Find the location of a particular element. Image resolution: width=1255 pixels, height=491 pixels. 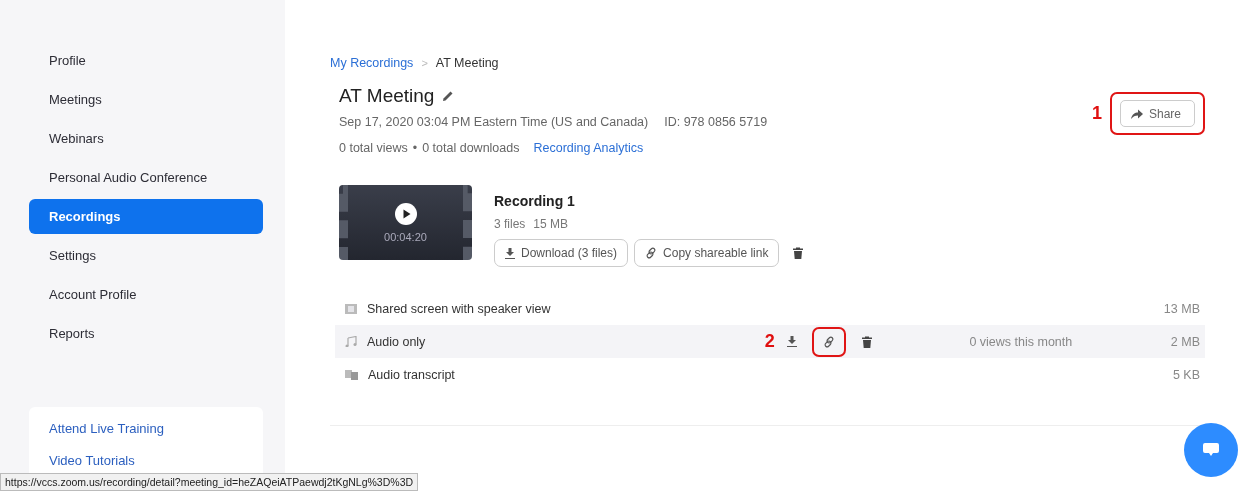

chat-bubble-icon is located at coordinates (1211, 450).